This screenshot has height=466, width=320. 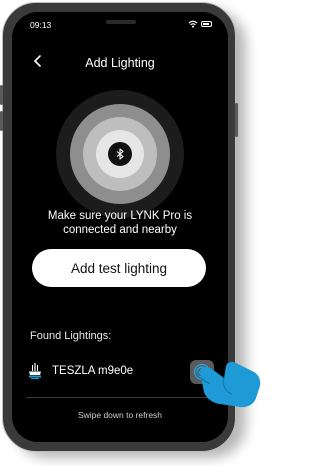 What do you see at coordinates (200, 24) in the screenshot?
I see `status-icons` at bounding box center [200, 24].